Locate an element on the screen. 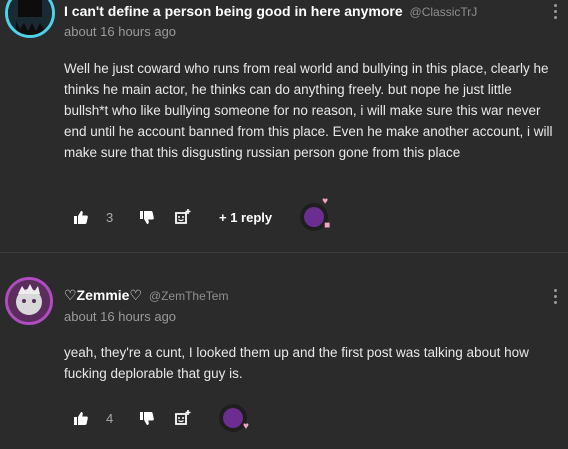 This screenshot has height=449, width=568. like-count: 4 is located at coordinates (110, 418).